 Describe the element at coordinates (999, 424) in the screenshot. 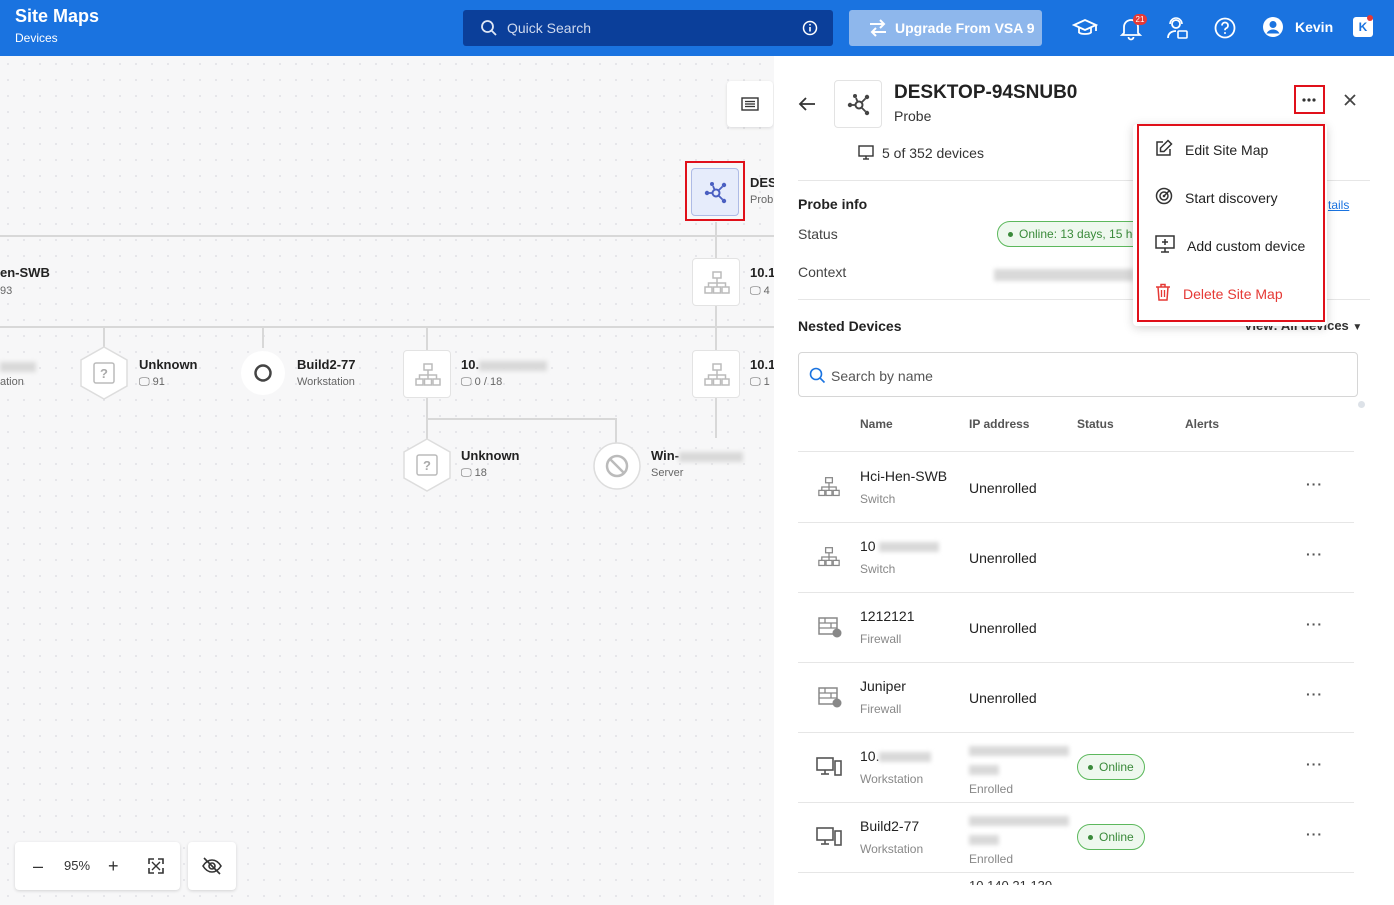

I see `column-ip: IP address` at that location.